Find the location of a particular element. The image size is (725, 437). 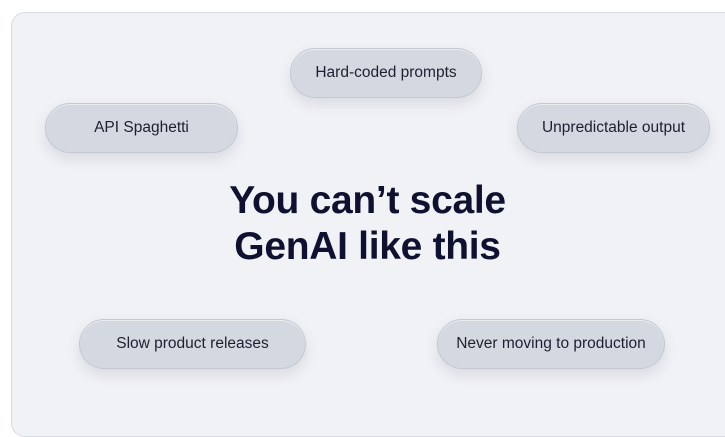

pill-api-spaghetti: API Spaghetti is located at coordinates (141, 128).